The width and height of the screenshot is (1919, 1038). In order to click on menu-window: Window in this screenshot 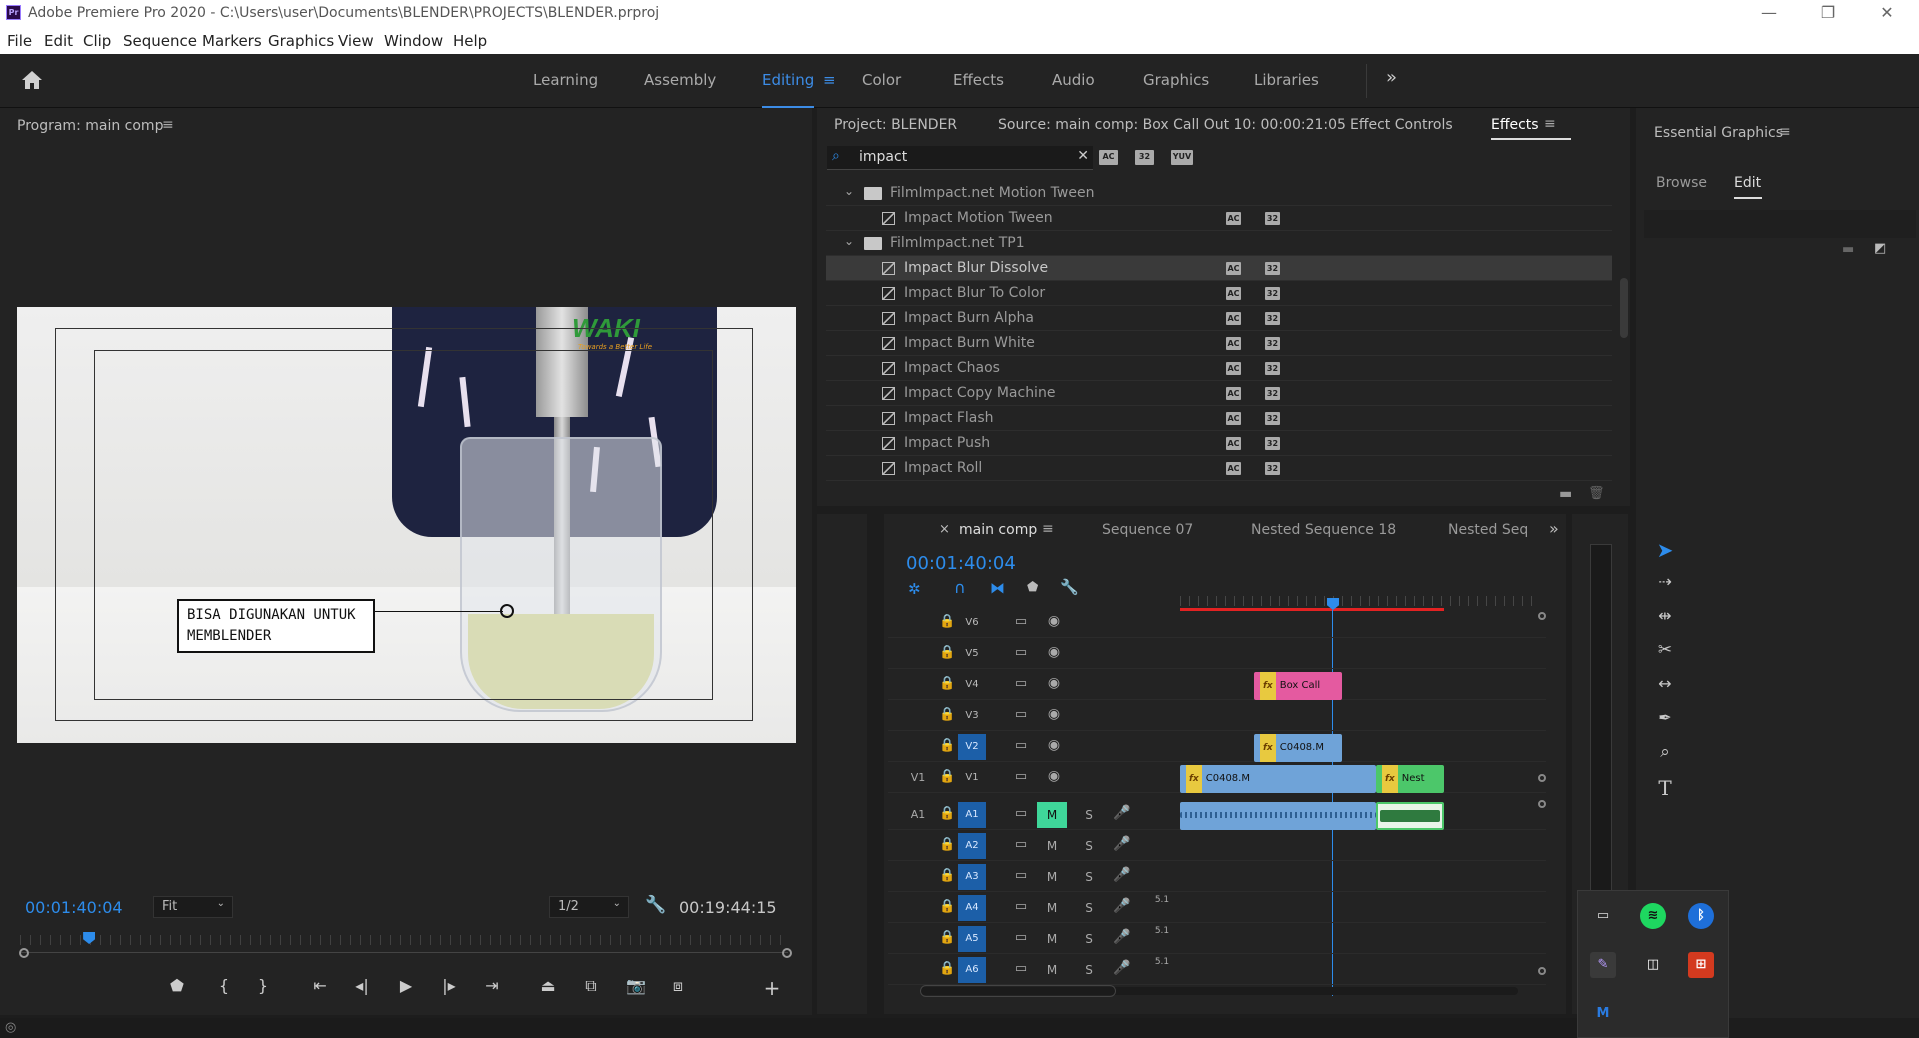, I will do `click(413, 41)`.